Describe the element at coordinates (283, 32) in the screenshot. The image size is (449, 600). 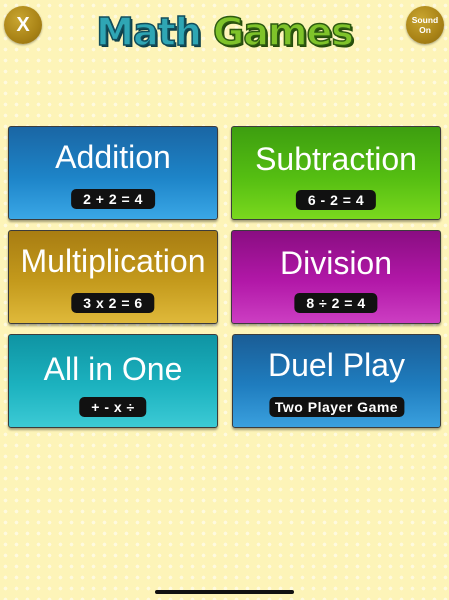
I see `title-word-games: Games` at that location.